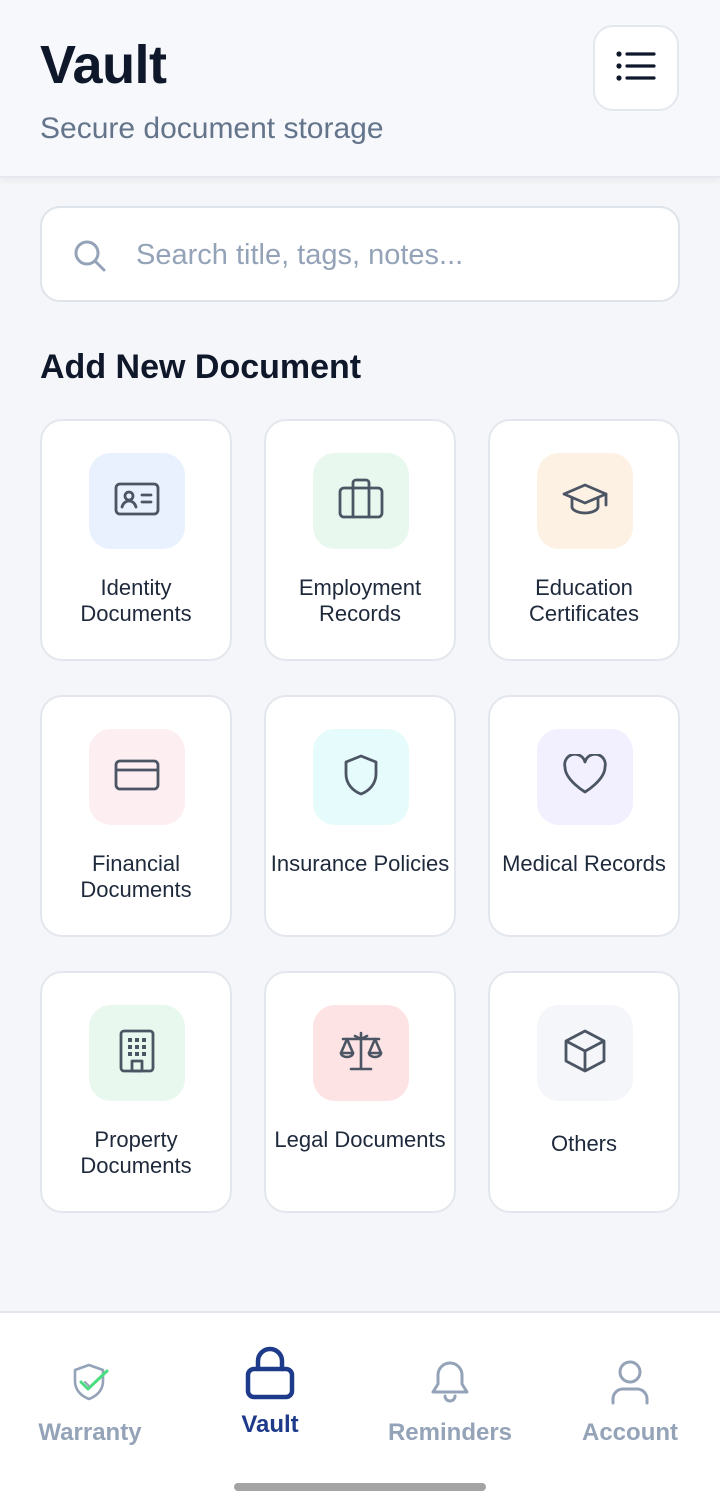 The height and width of the screenshot is (1502, 720). What do you see at coordinates (212, 128) in the screenshot?
I see `page-subtitle: Secure document storage` at bounding box center [212, 128].